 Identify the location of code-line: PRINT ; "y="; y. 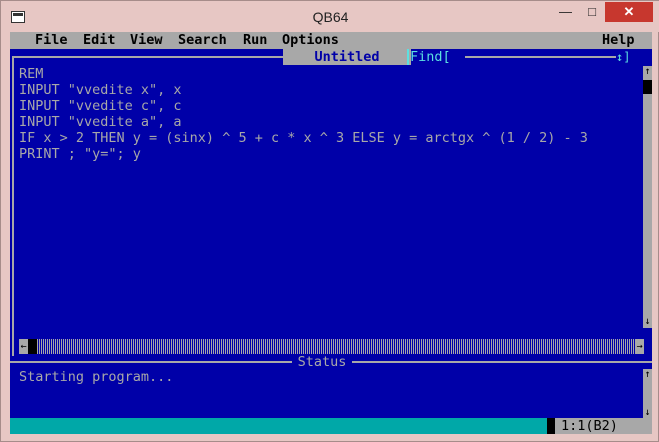
(303, 154).